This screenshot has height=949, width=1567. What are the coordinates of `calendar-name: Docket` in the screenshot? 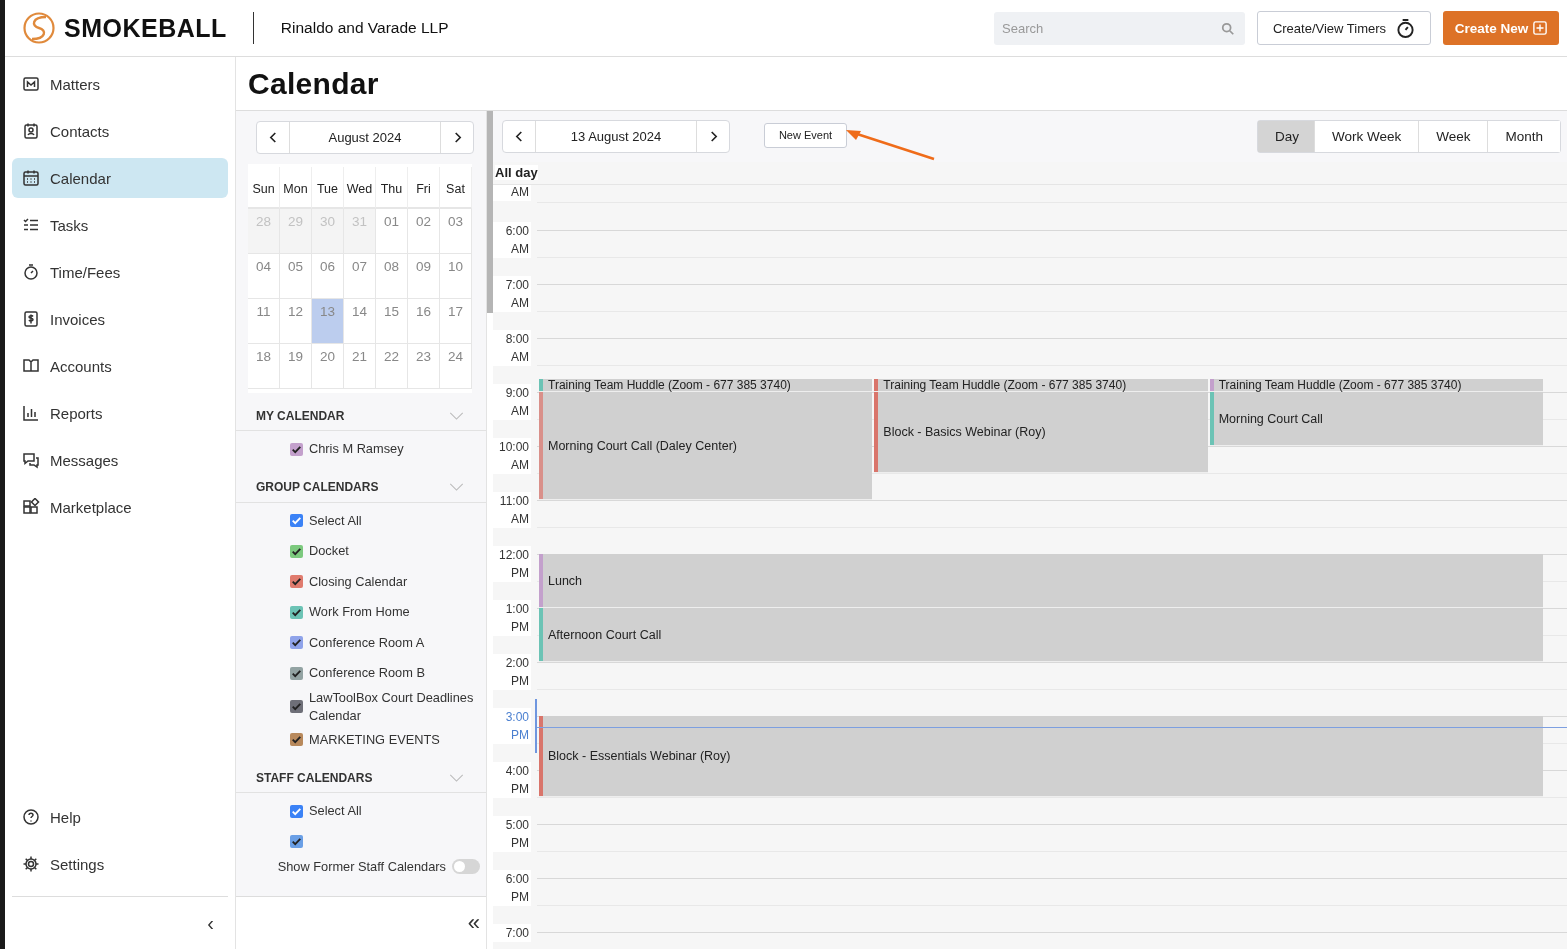 It's located at (329, 551).